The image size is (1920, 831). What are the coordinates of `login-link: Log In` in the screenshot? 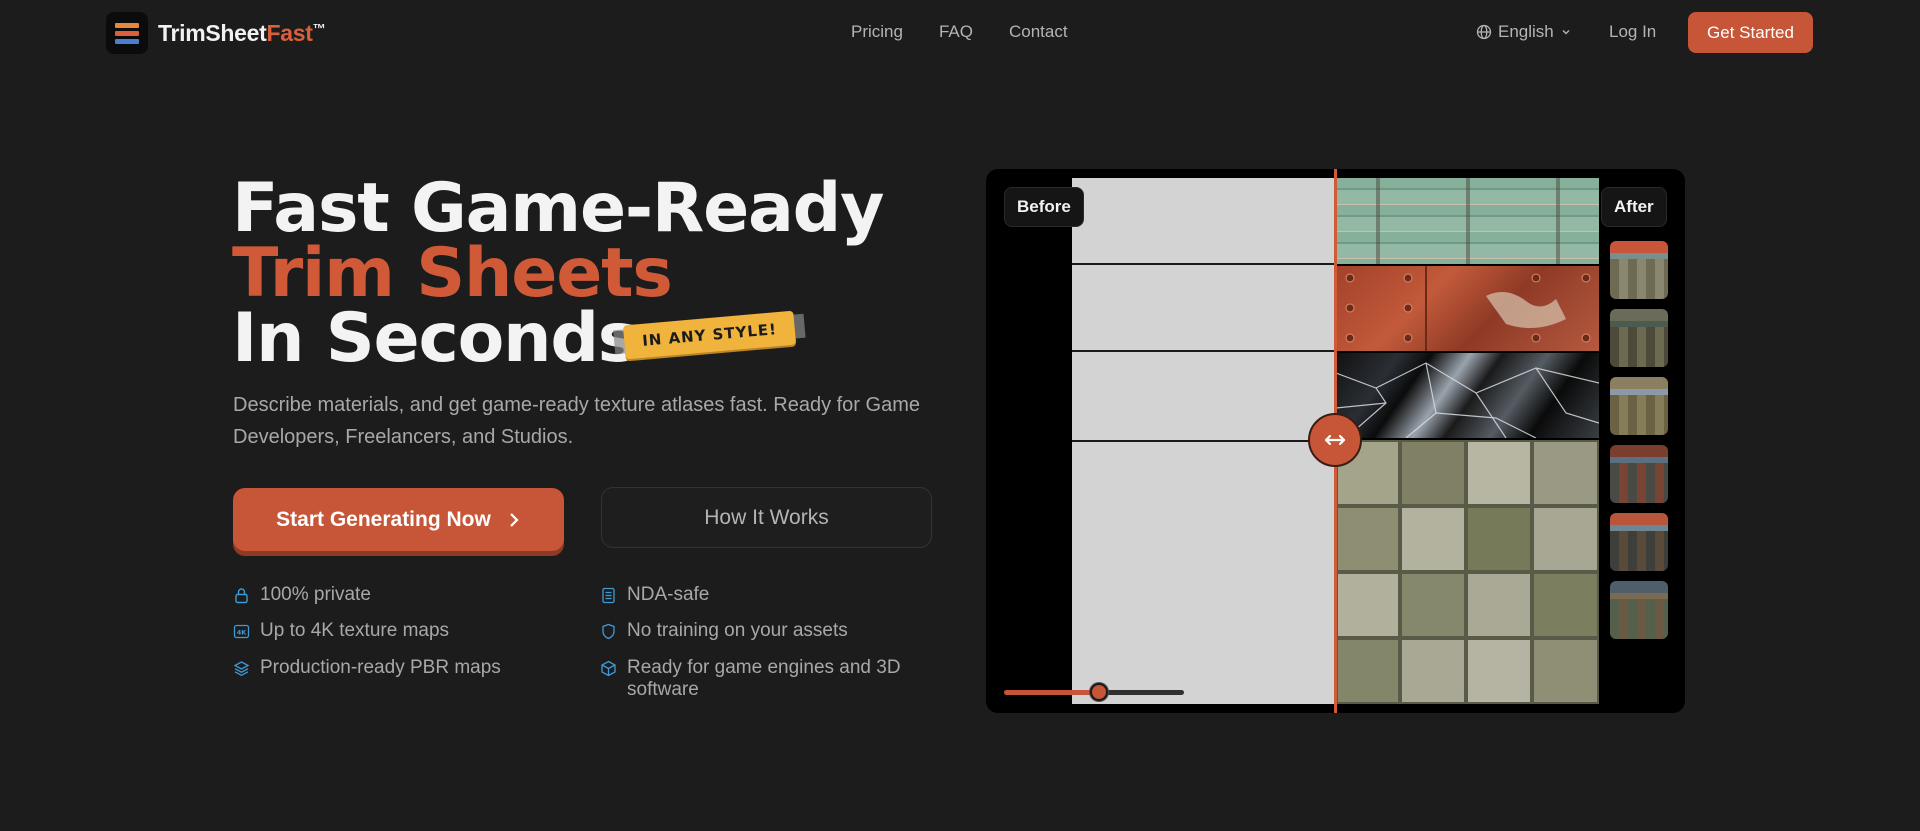 It's located at (1632, 32).